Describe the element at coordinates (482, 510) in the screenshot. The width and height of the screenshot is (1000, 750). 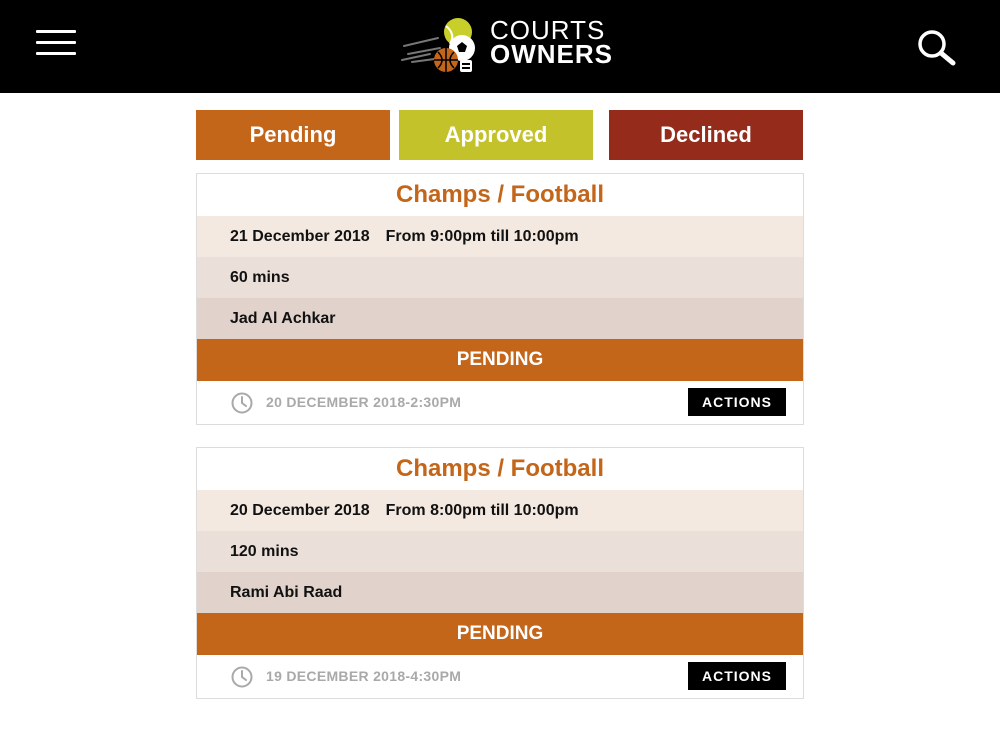
I see `booking-time: From 8:00pm till 10:00pm` at that location.